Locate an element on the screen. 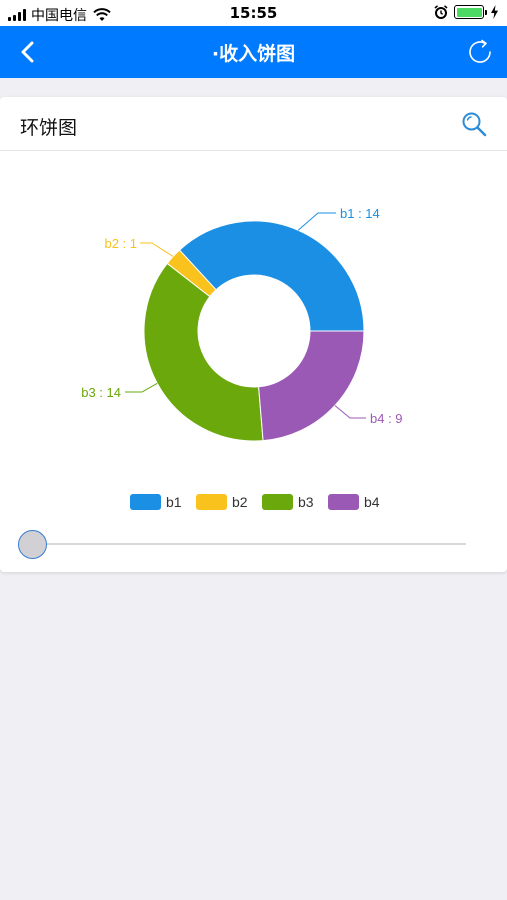  legend-label-b3: b3 is located at coordinates (306, 502).